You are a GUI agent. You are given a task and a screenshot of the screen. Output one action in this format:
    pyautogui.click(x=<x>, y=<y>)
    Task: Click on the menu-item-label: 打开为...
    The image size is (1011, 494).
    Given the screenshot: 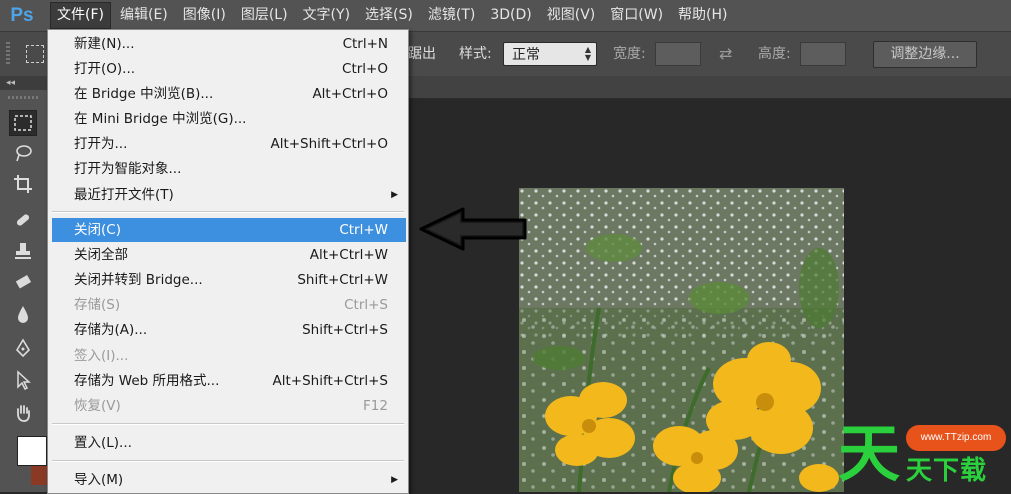 What is the action you would take?
    pyautogui.click(x=101, y=144)
    